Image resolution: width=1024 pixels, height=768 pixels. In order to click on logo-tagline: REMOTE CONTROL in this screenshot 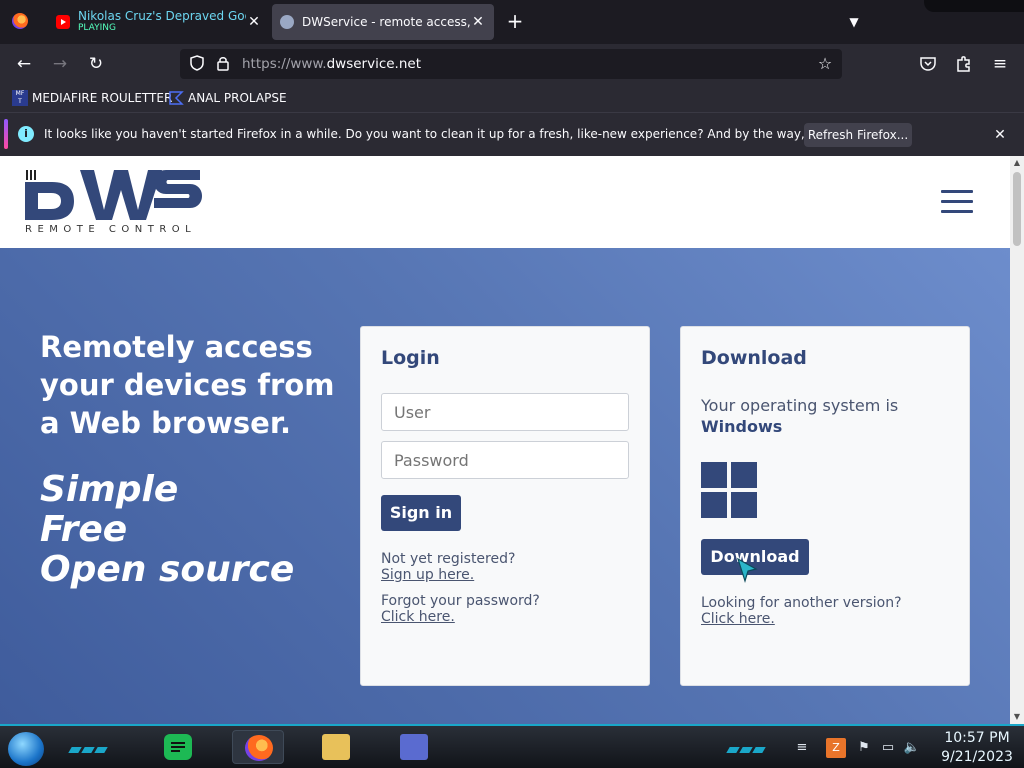, I will do `click(111, 229)`.